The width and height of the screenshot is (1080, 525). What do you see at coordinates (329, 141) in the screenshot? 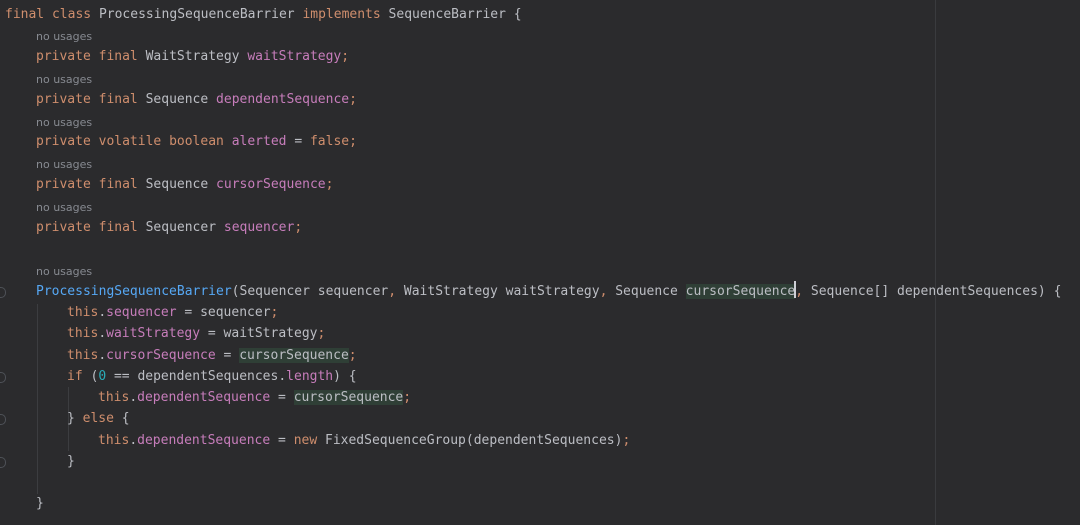
I see `literal: false` at bounding box center [329, 141].